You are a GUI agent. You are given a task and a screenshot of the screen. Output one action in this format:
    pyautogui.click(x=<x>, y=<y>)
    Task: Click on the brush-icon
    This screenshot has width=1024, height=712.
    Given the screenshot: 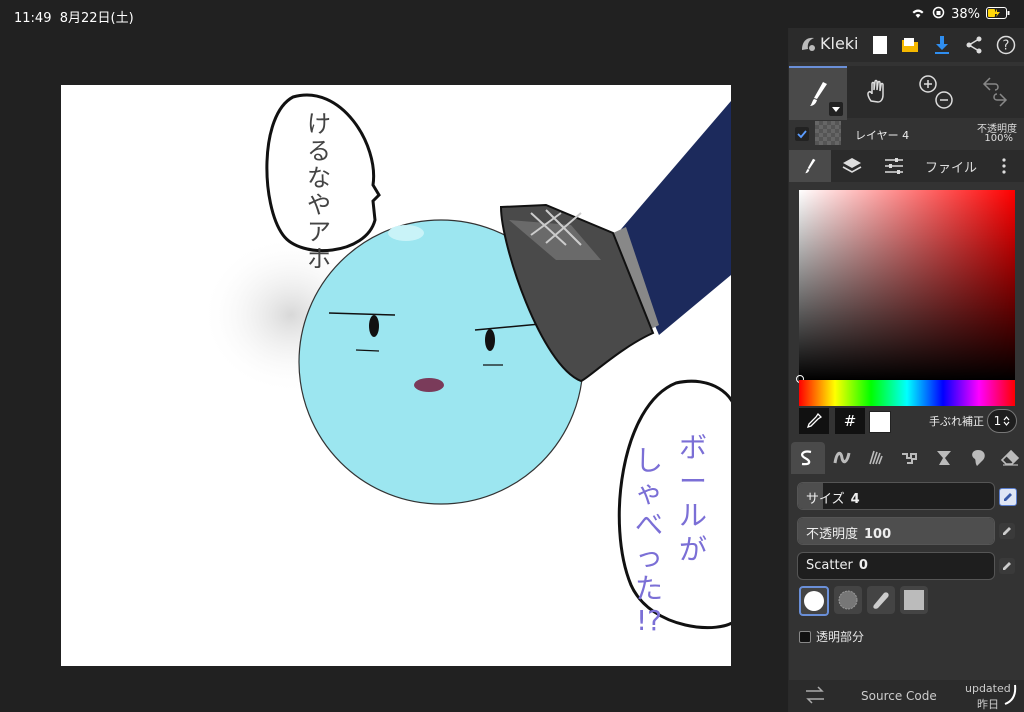 What is the action you would take?
    pyautogui.click(x=810, y=166)
    